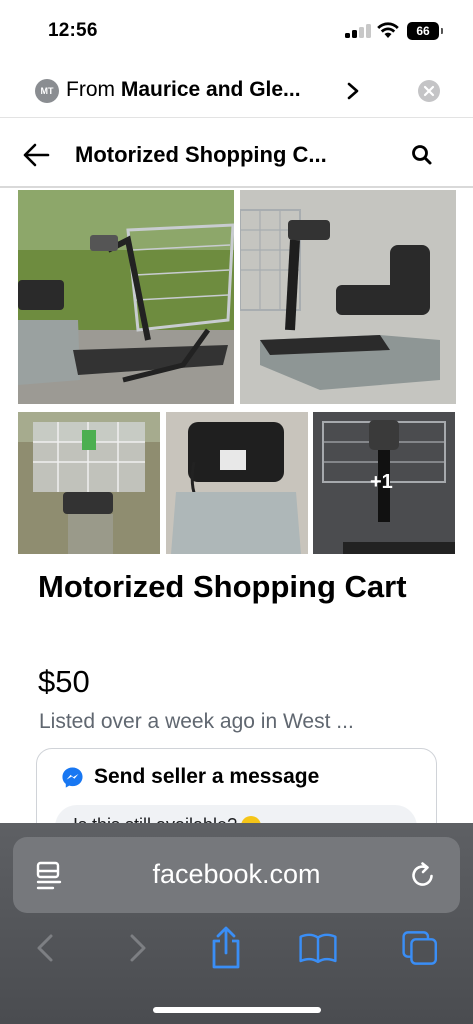  I want to click on back-arrow-icon, so click(36, 155).